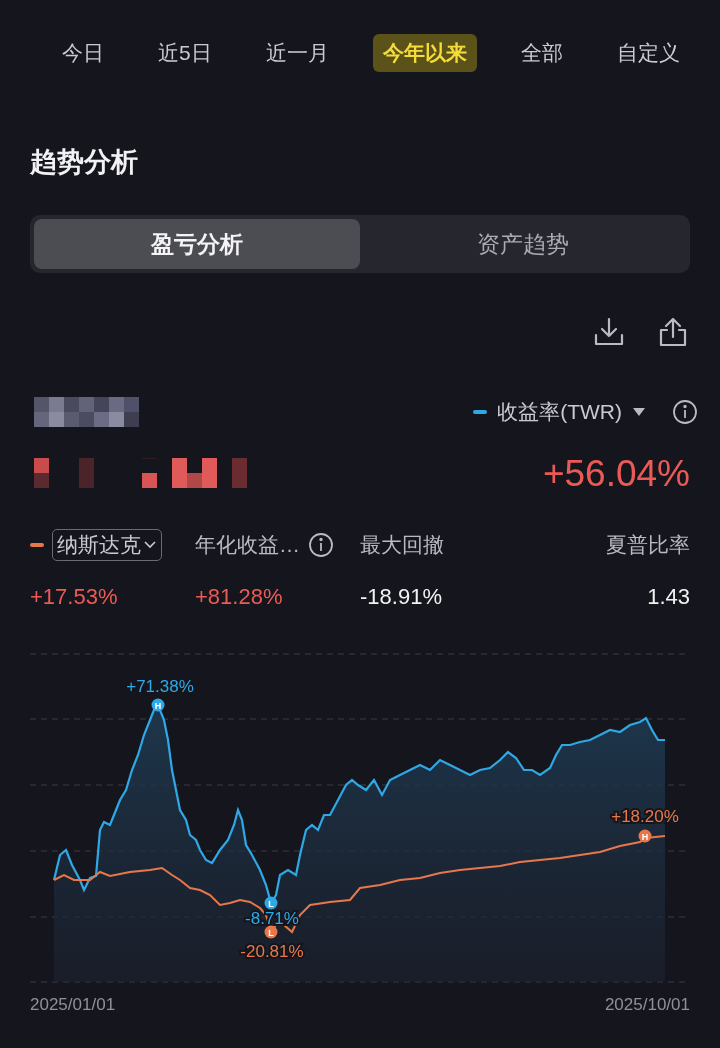 The height and width of the screenshot is (1048, 720). What do you see at coordinates (402, 545) in the screenshot?
I see `stat-label: 最大回撤` at bounding box center [402, 545].